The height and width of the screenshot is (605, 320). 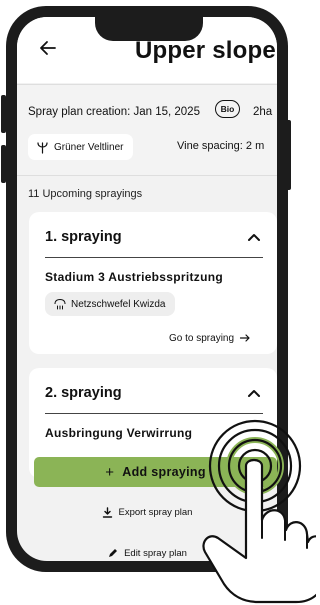 I want to click on edit-label: Edit spray plan, so click(x=155, y=553).